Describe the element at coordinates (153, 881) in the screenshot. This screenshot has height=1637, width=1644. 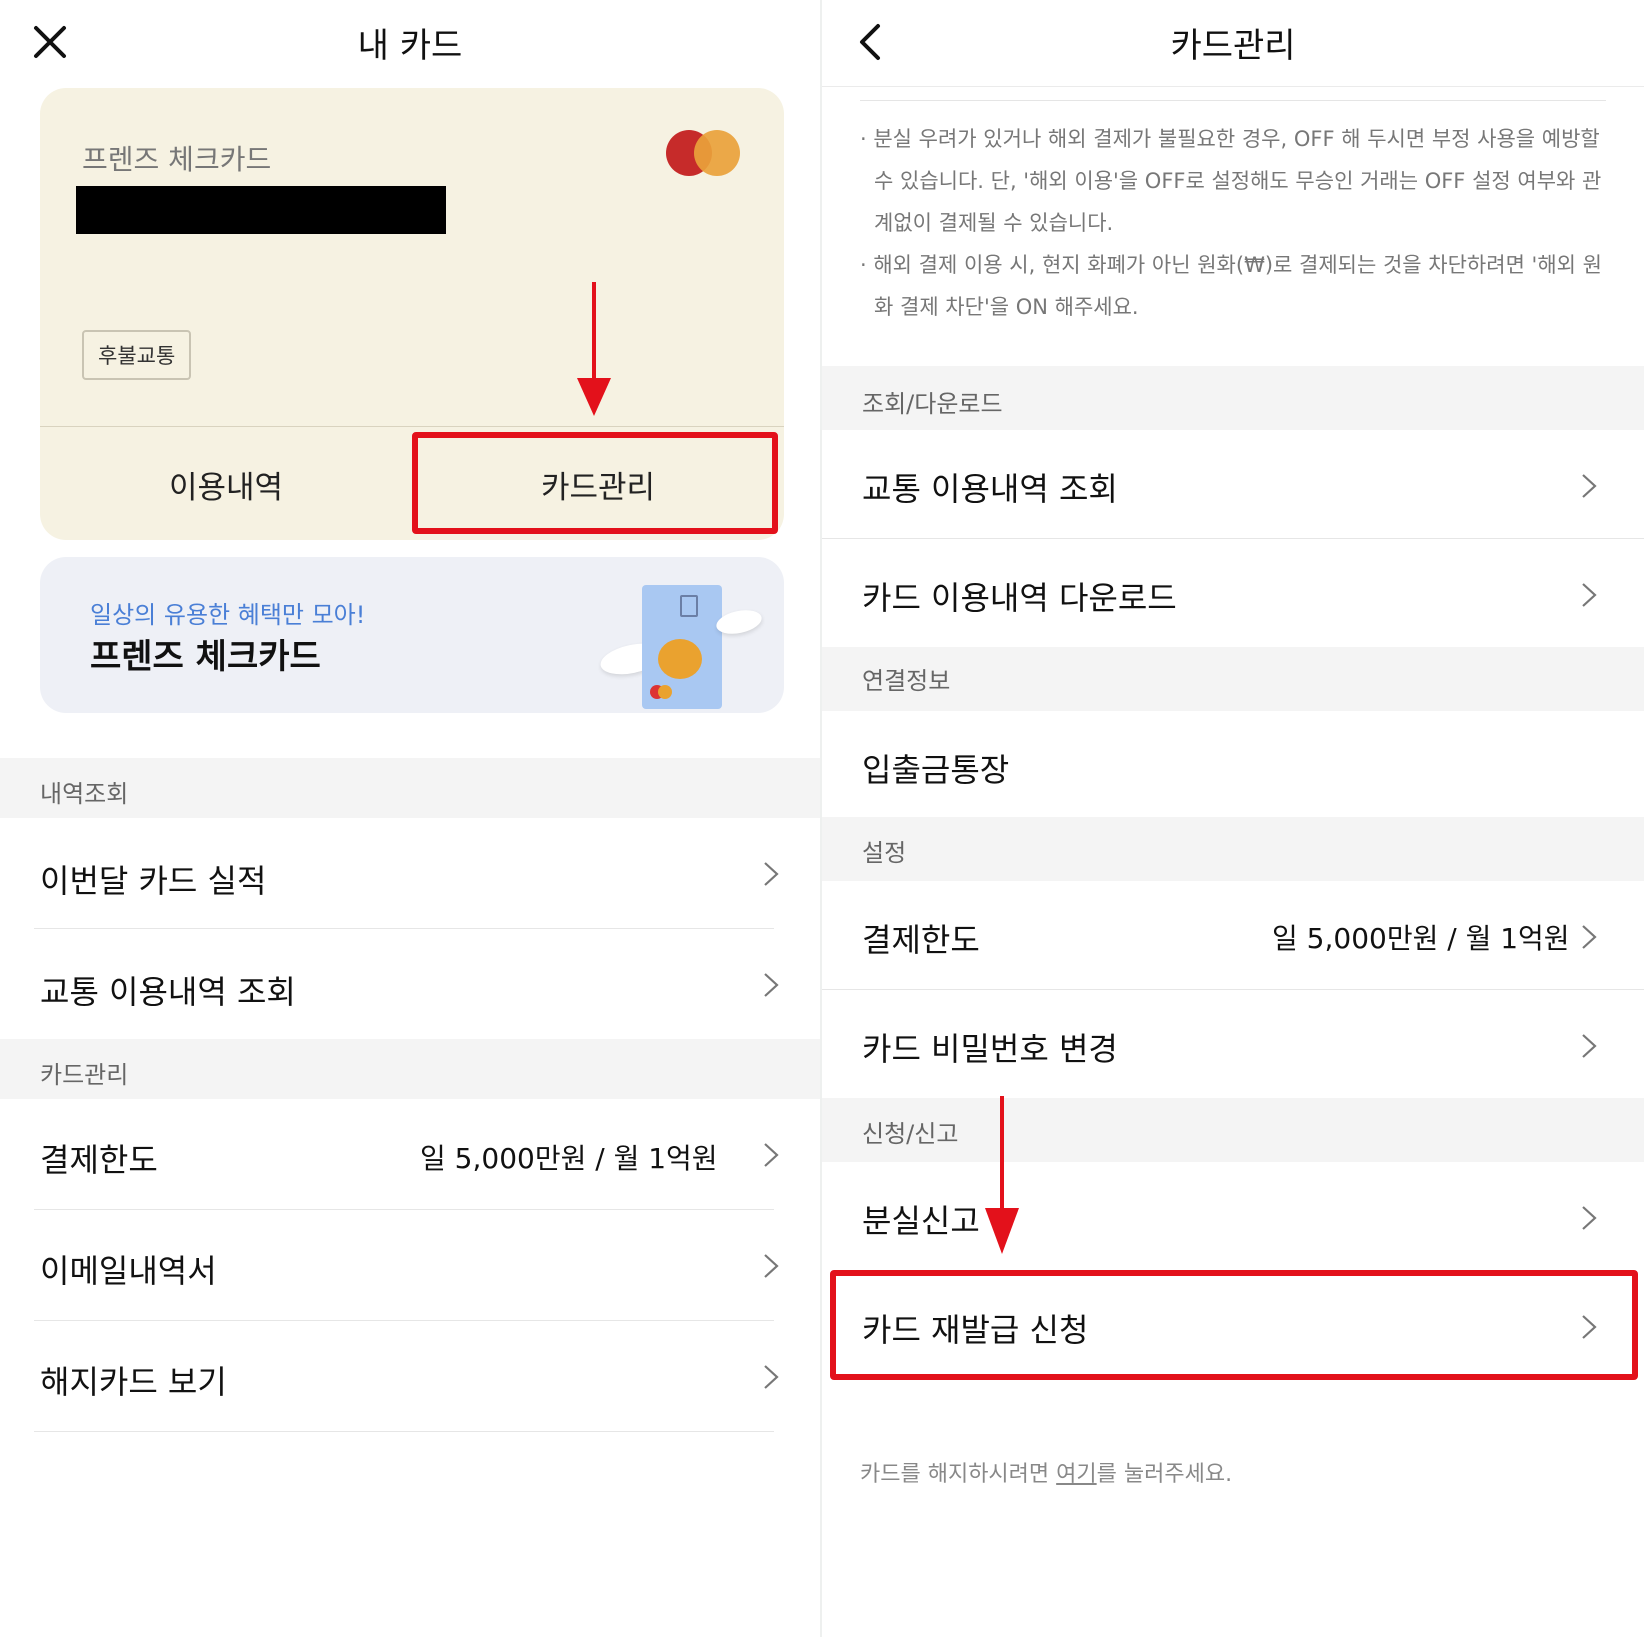
I see `row-label: 이번달 카드 실적` at that location.